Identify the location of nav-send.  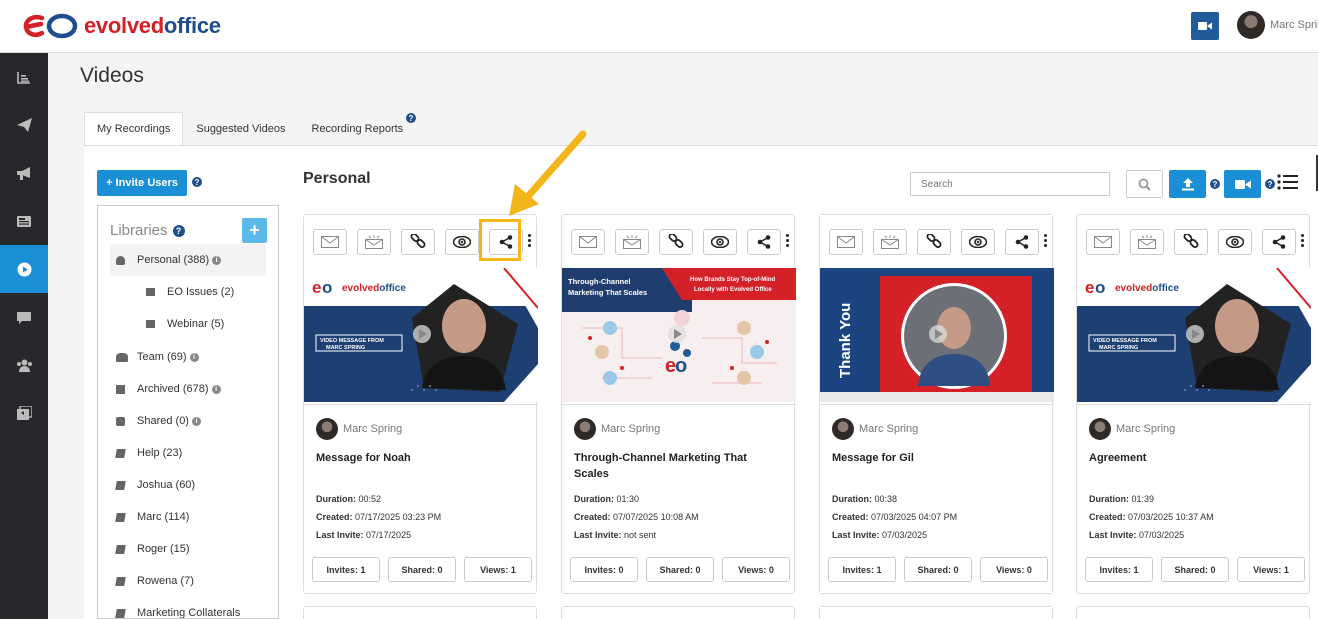
(24, 125).